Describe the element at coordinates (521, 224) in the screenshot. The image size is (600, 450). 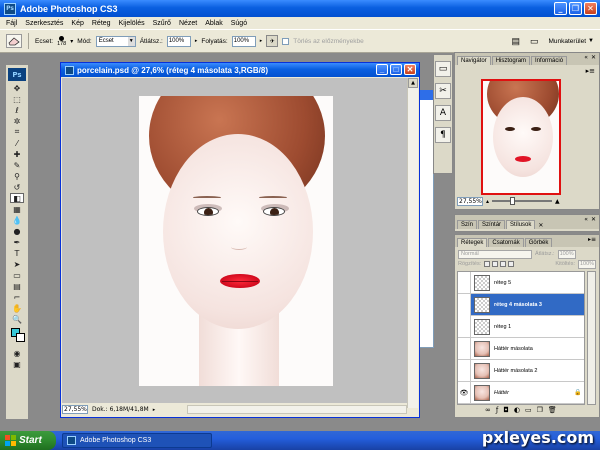
I see `tab-styles: Stílusok` at that location.